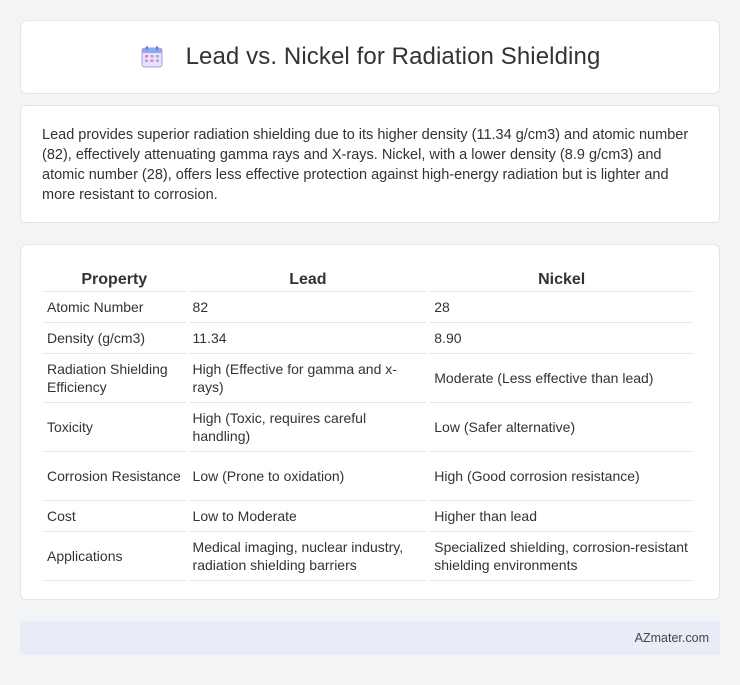  Describe the element at coordinates (308, 338) in the screenshot. I see `cell-lead: 11.34` at that location.